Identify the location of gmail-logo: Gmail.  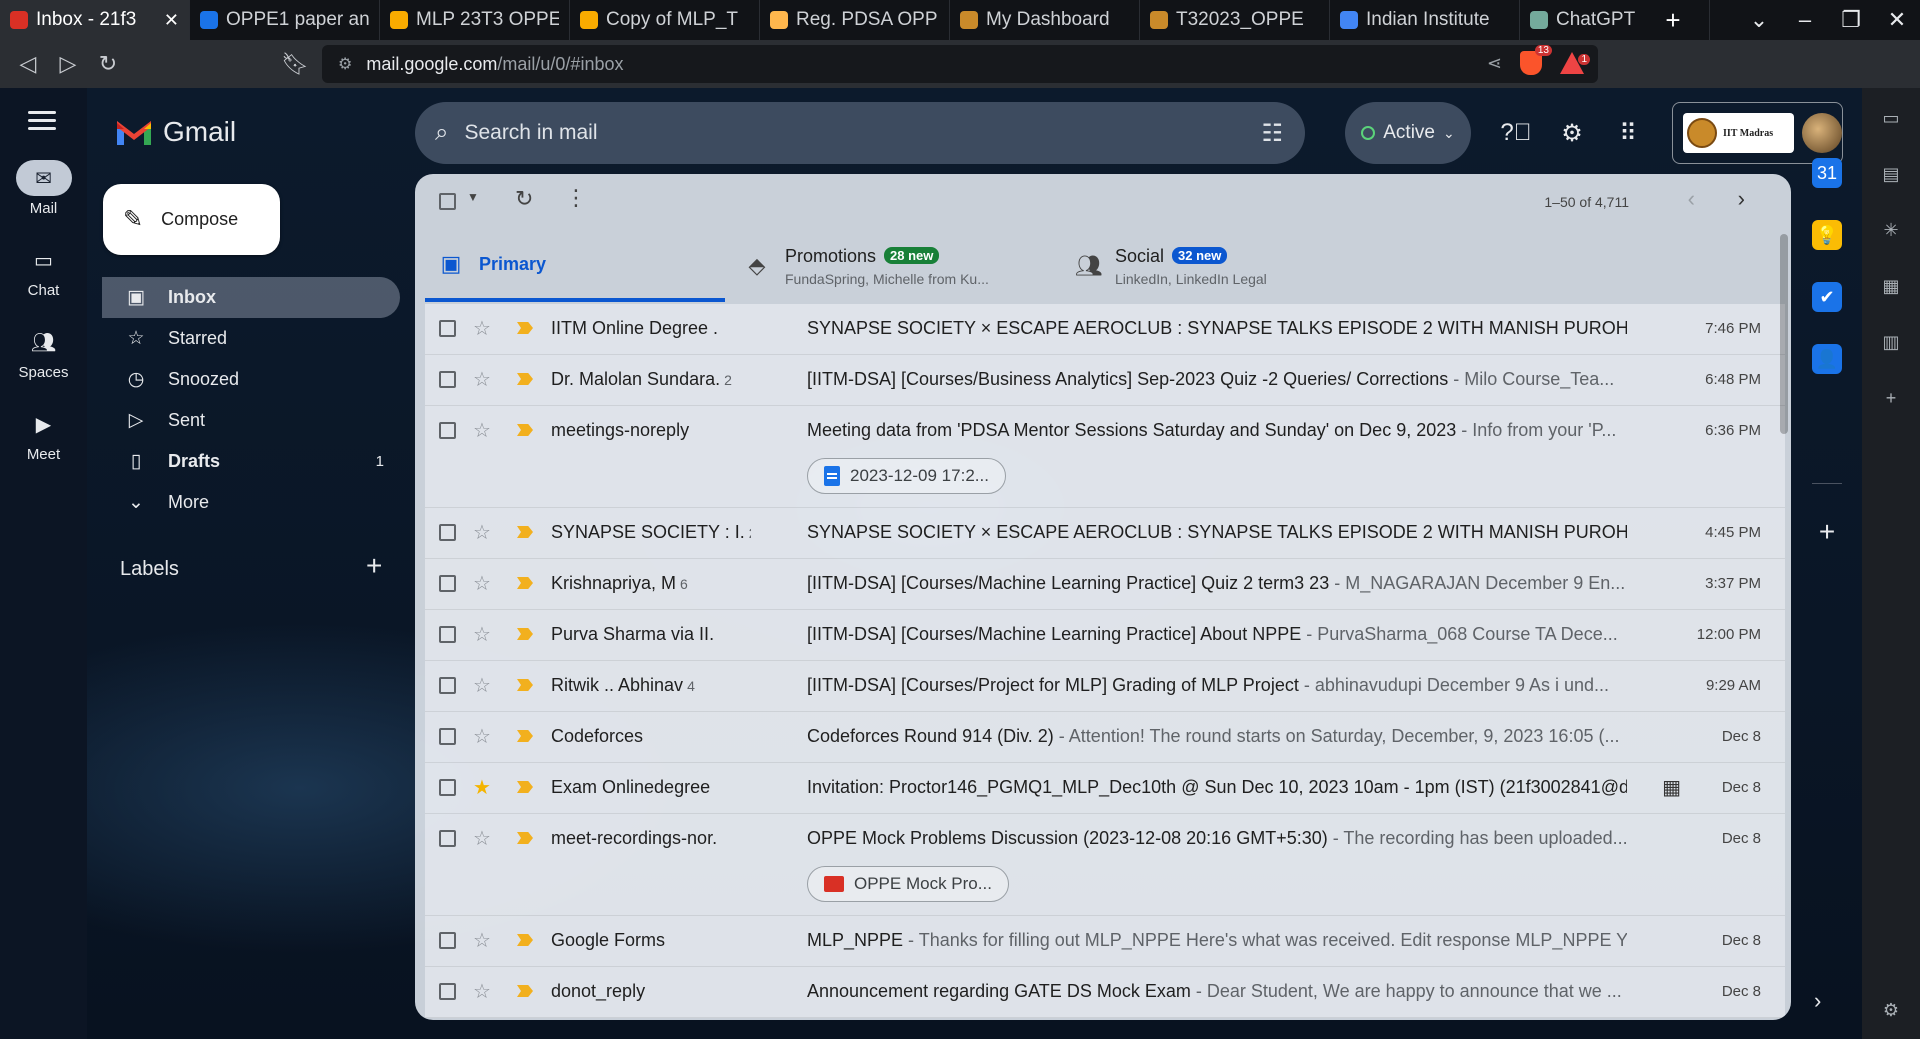
(175, 132).